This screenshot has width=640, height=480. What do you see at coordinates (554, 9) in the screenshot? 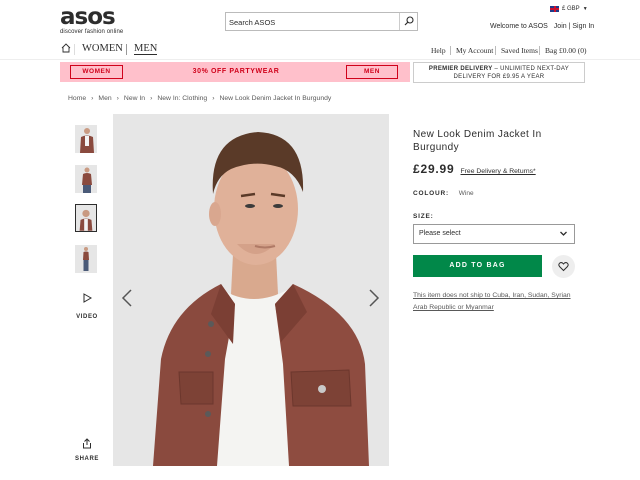
I see `uk-flag-icon` at bounding box center [554, 9].